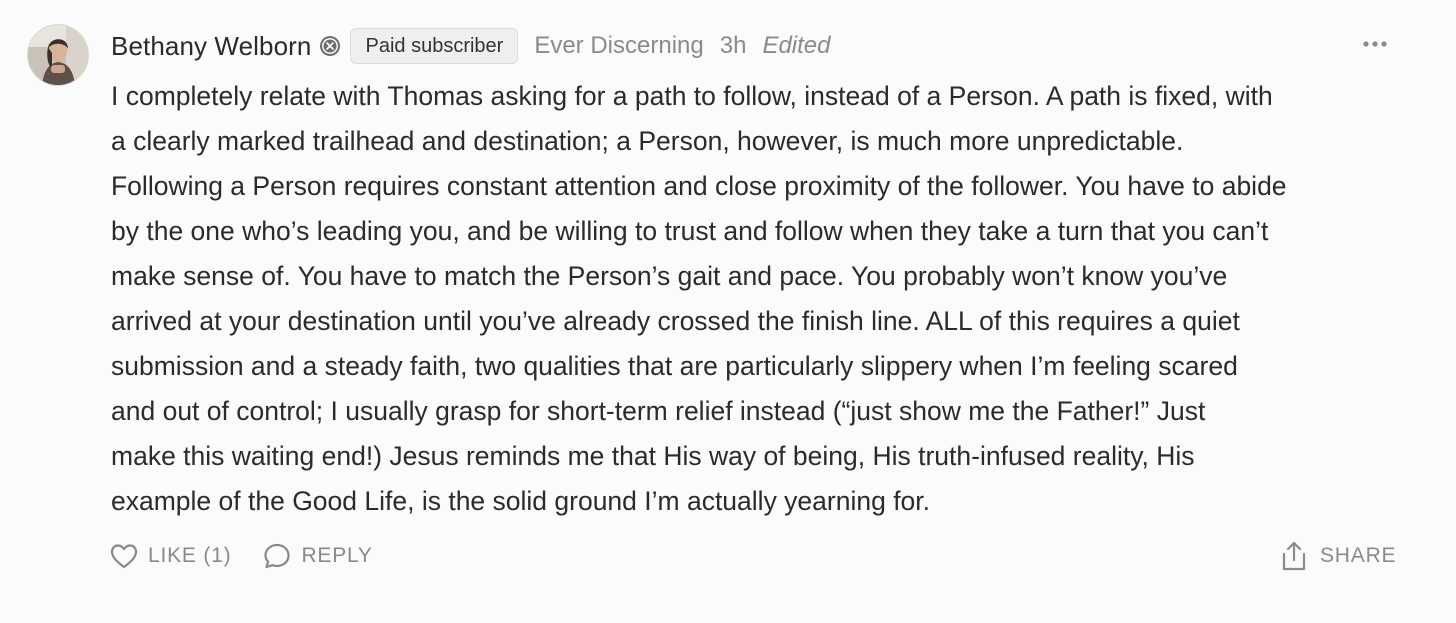  Describe the element at coordinates (618, 46) in the screenshot. I see `publication-name: Ever Discerning` at that location.